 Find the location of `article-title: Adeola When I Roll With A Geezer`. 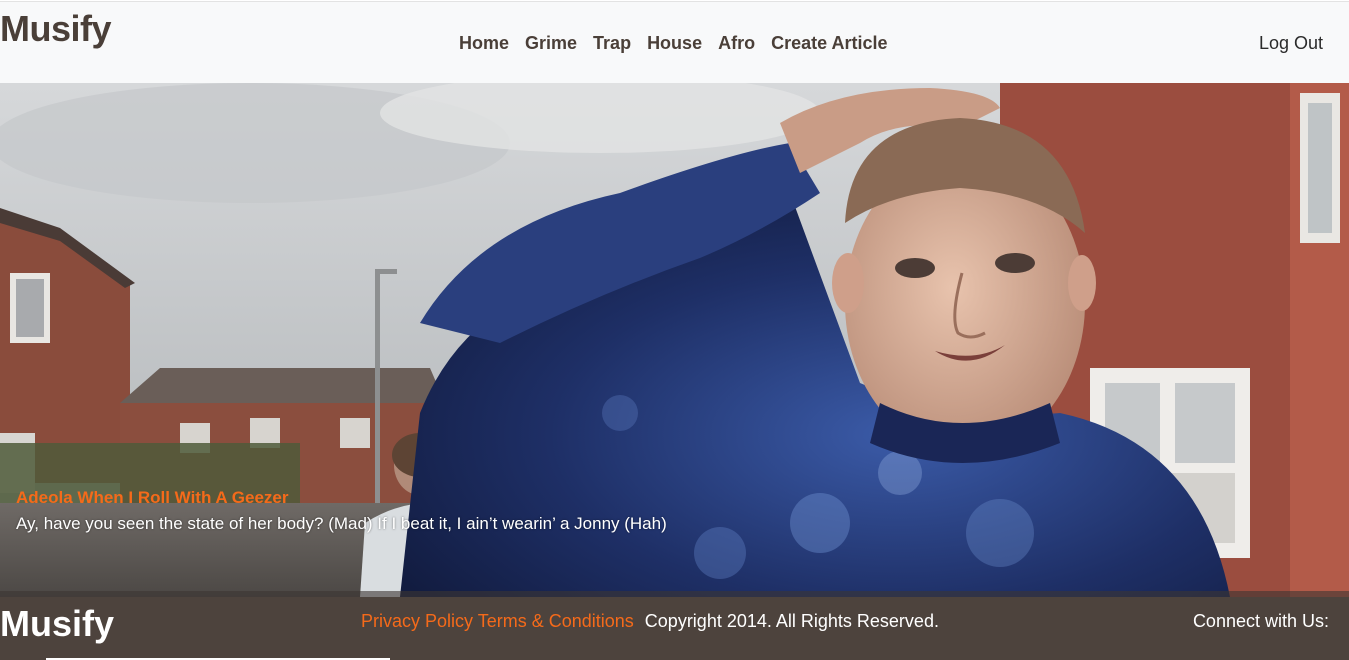

article-title: Adeola When I Roll With A Geezer is located at coordinates (341, 498).